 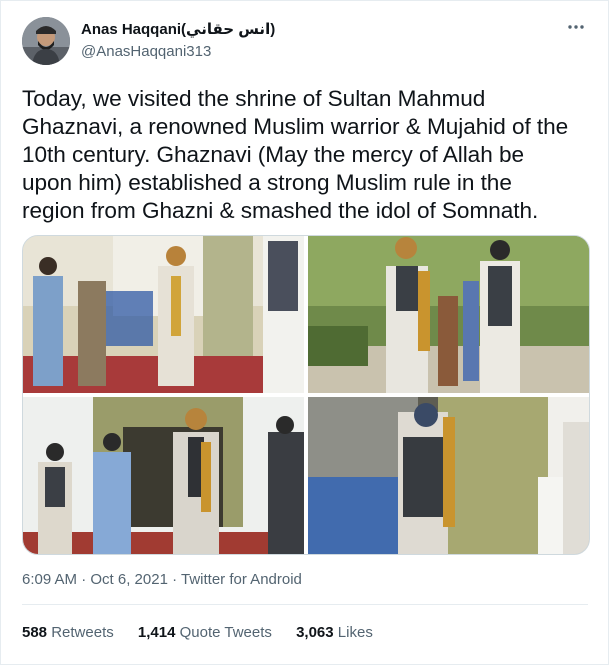 I want to click on tweet-source: Twitter for Android, so click(x=241, y=579).